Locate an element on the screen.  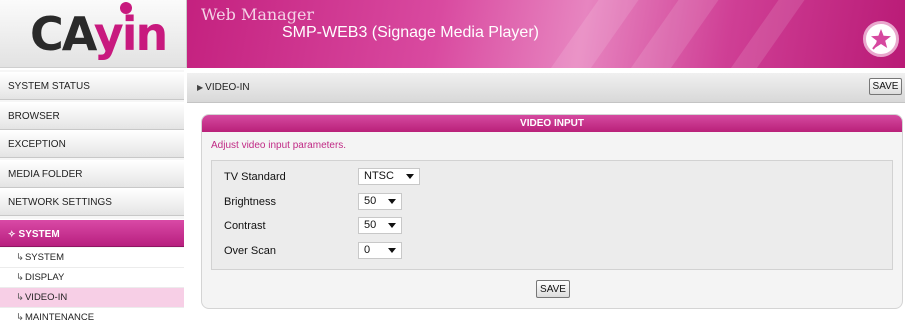
star-wand-icon is located at coordinates (881, 39).